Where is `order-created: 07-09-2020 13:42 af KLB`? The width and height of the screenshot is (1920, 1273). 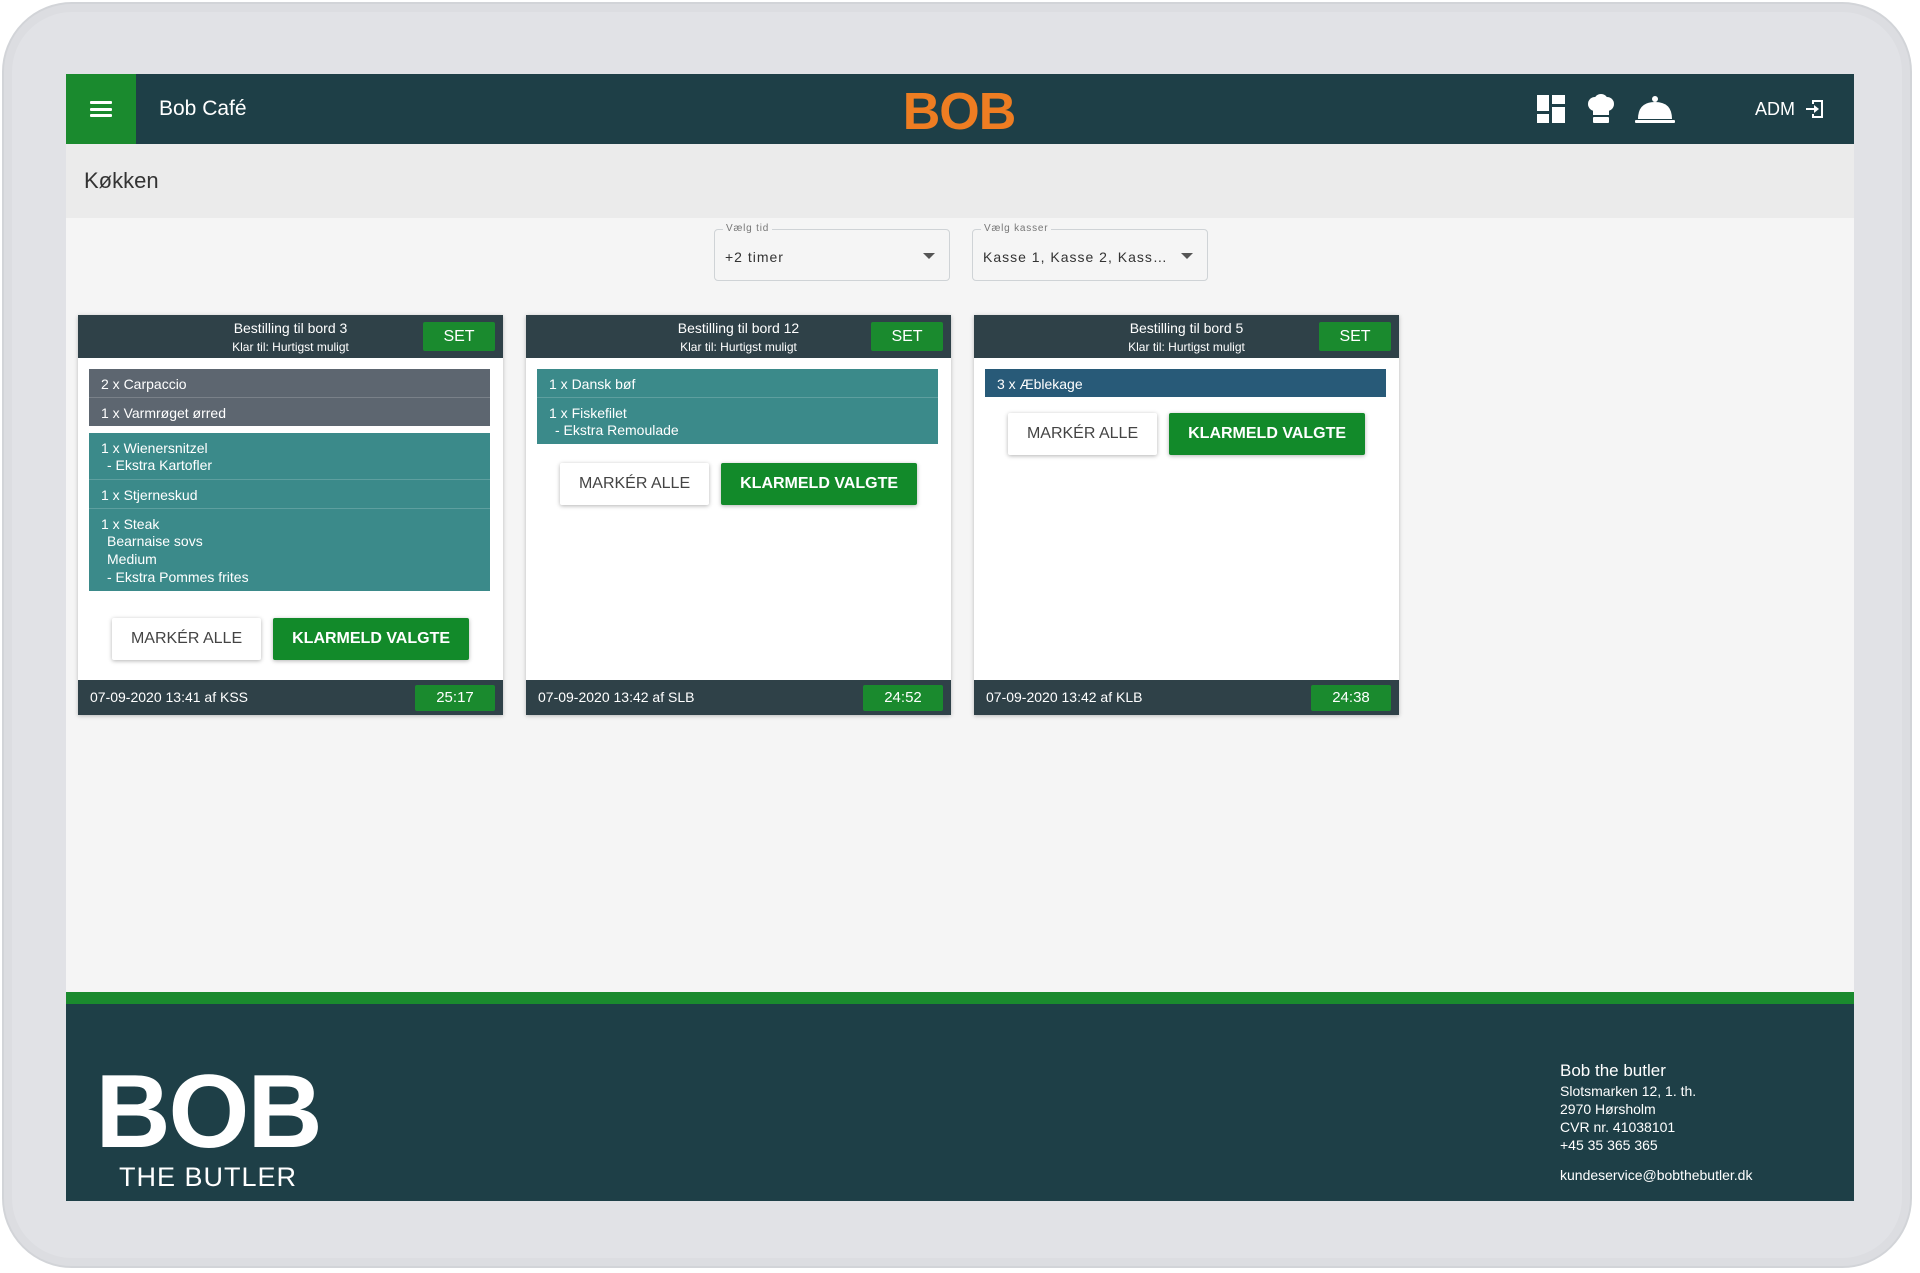
order-created: 07-09-2020 13:42 af KLB is located at coordinates (1064, 697).